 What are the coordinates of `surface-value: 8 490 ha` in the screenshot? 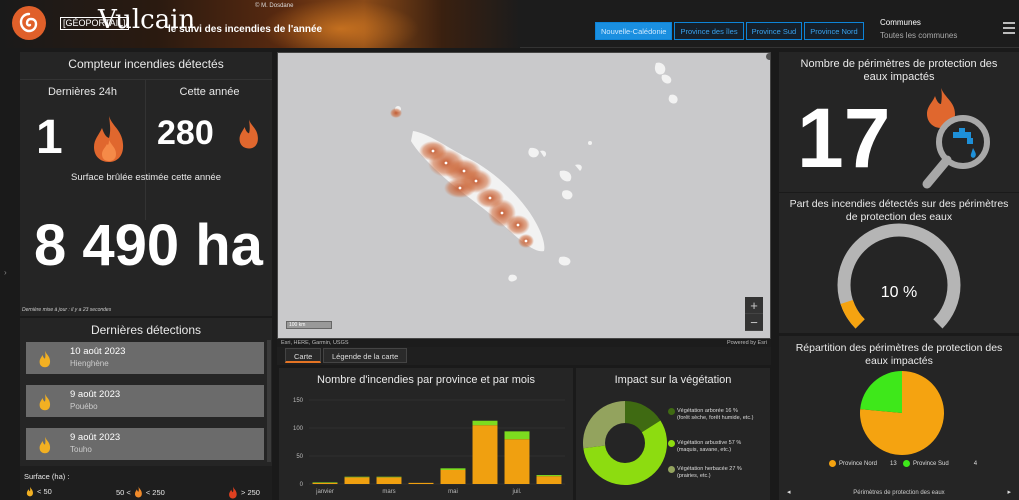 It's located at (148, 245).